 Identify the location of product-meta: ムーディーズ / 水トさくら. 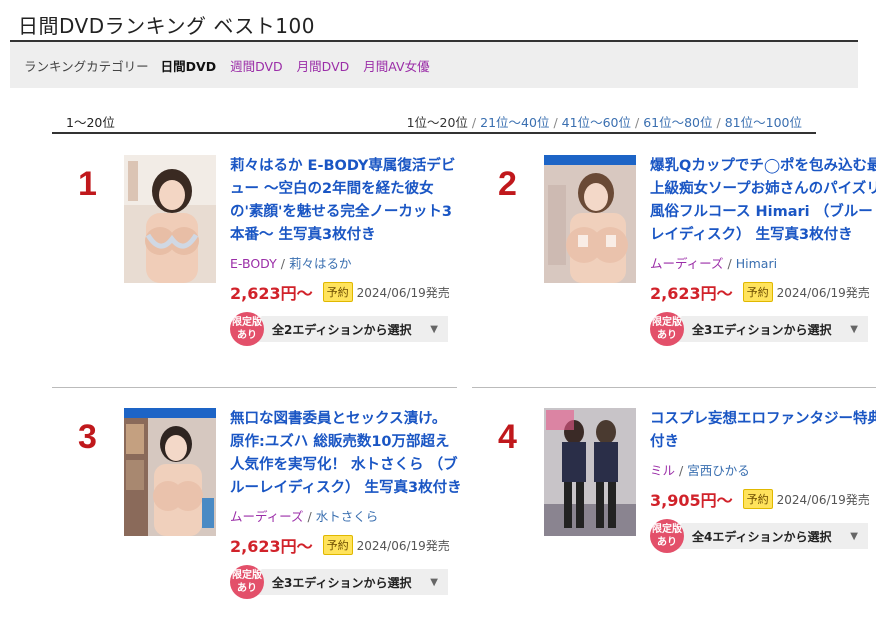
(304, 516).